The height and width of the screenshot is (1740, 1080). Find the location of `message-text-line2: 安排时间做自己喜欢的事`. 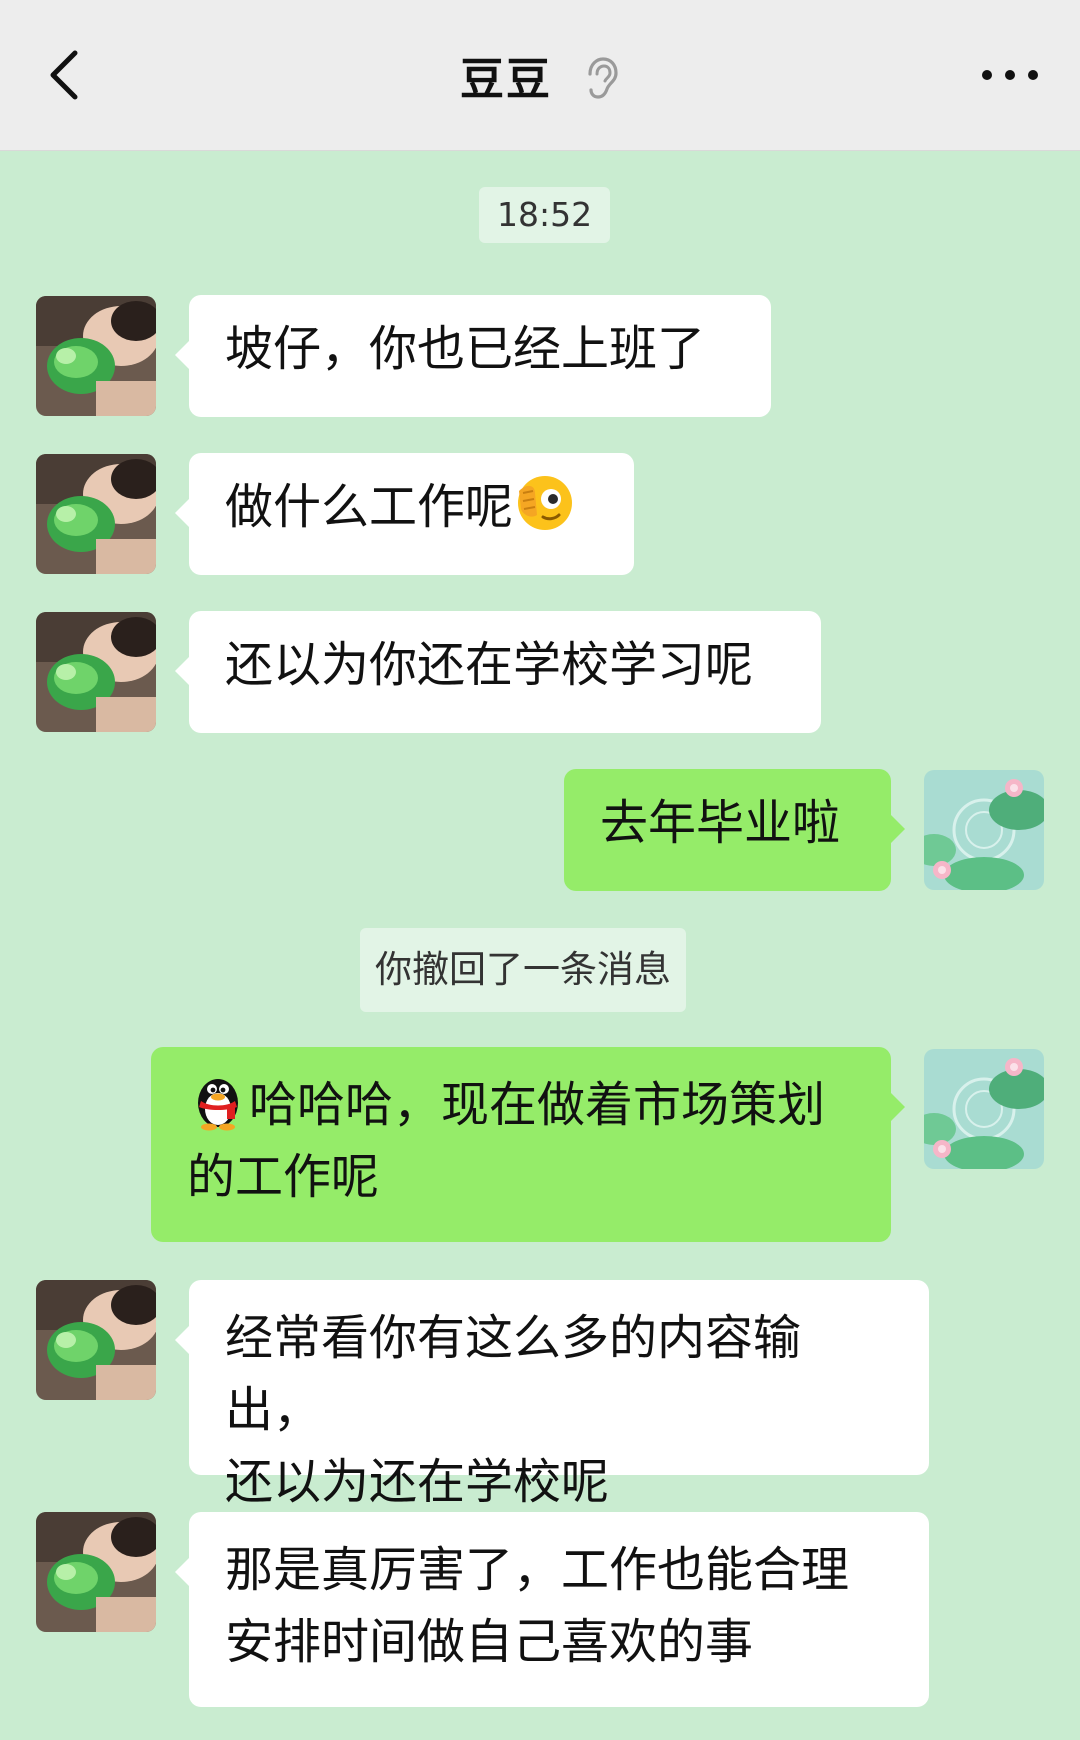

message-text-line2: 安排时间做自己喜欢的事 is located at coordinates (489, 1642).